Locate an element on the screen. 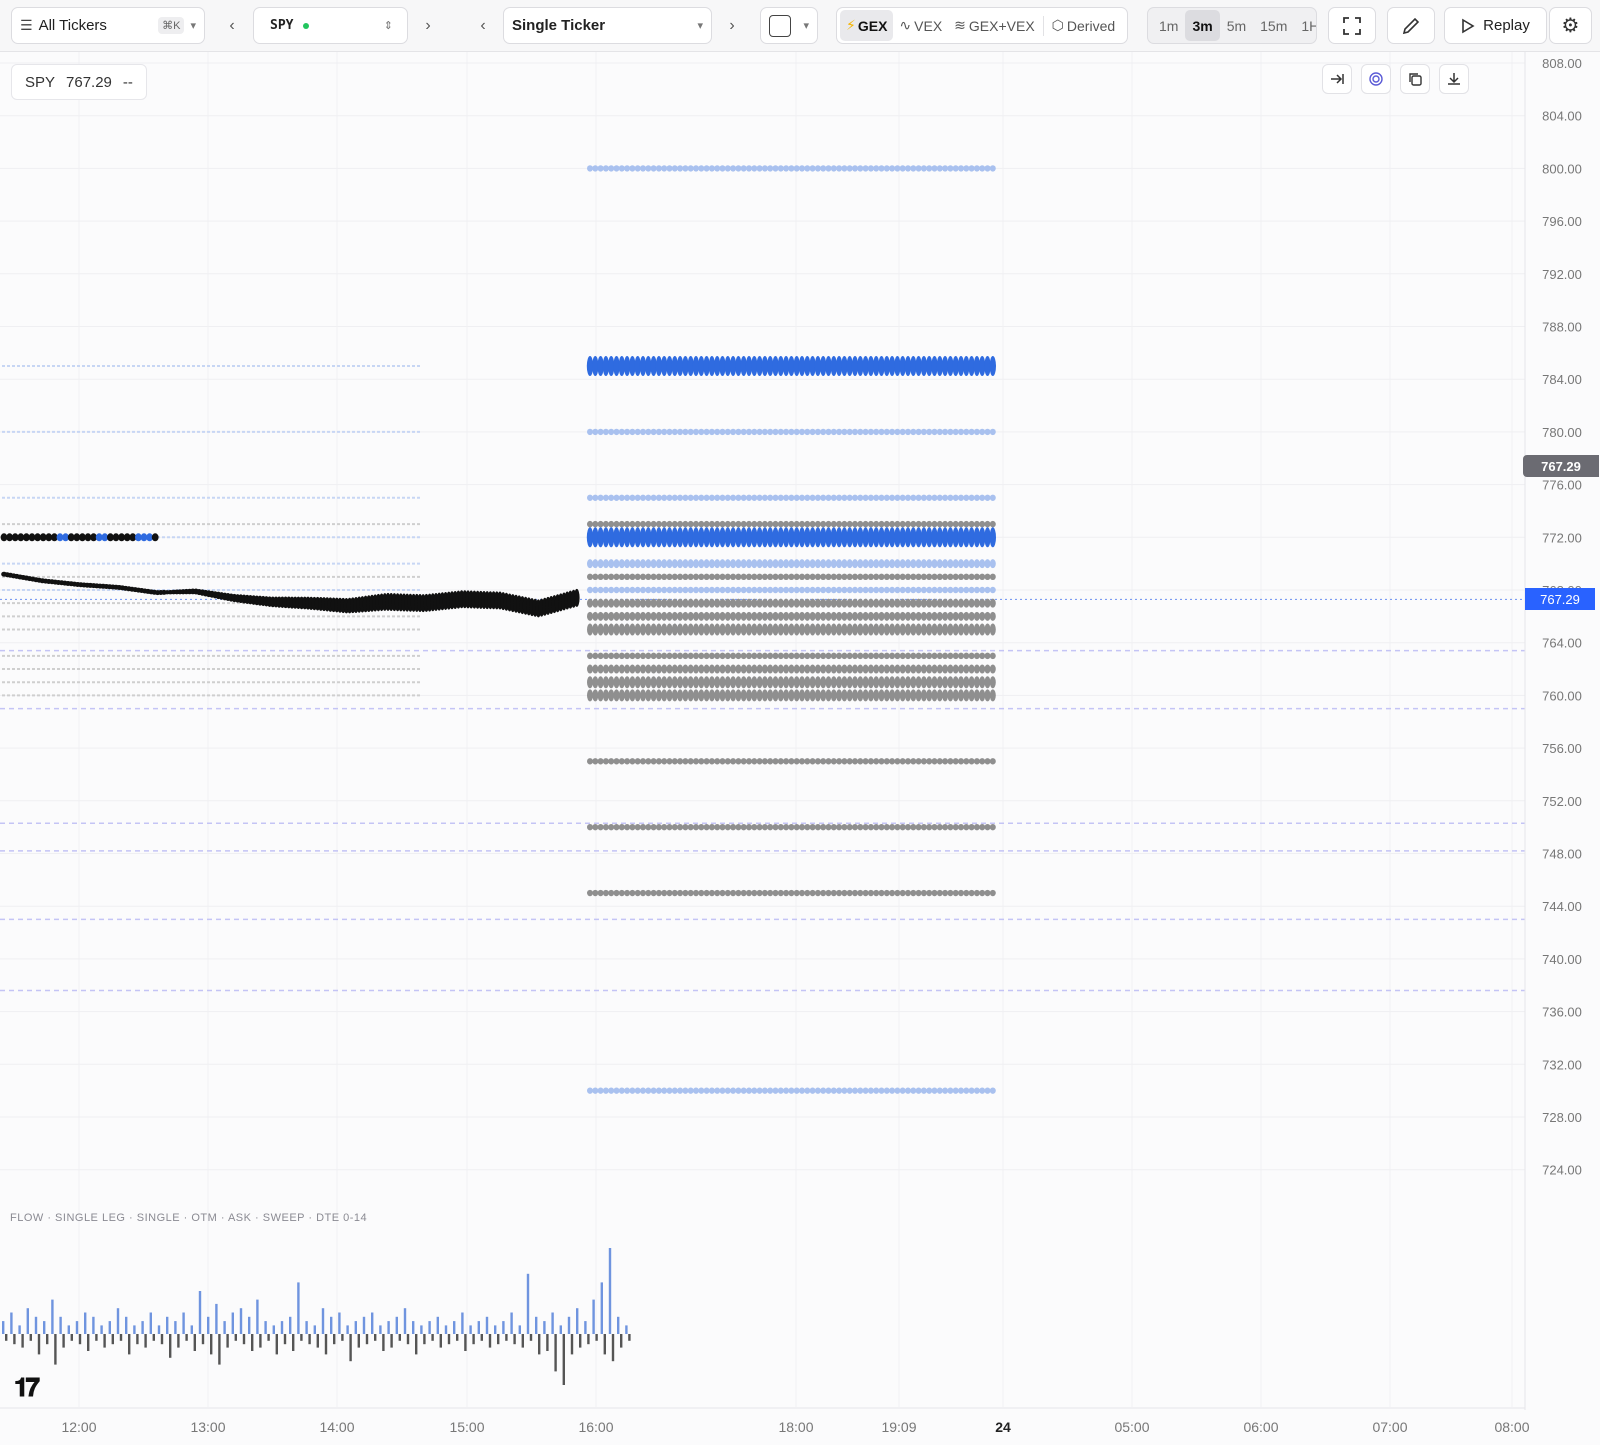 This screenshot has width=1600, height=1445. timeframe-15m: 15m is located at coordinates (1273, 25).